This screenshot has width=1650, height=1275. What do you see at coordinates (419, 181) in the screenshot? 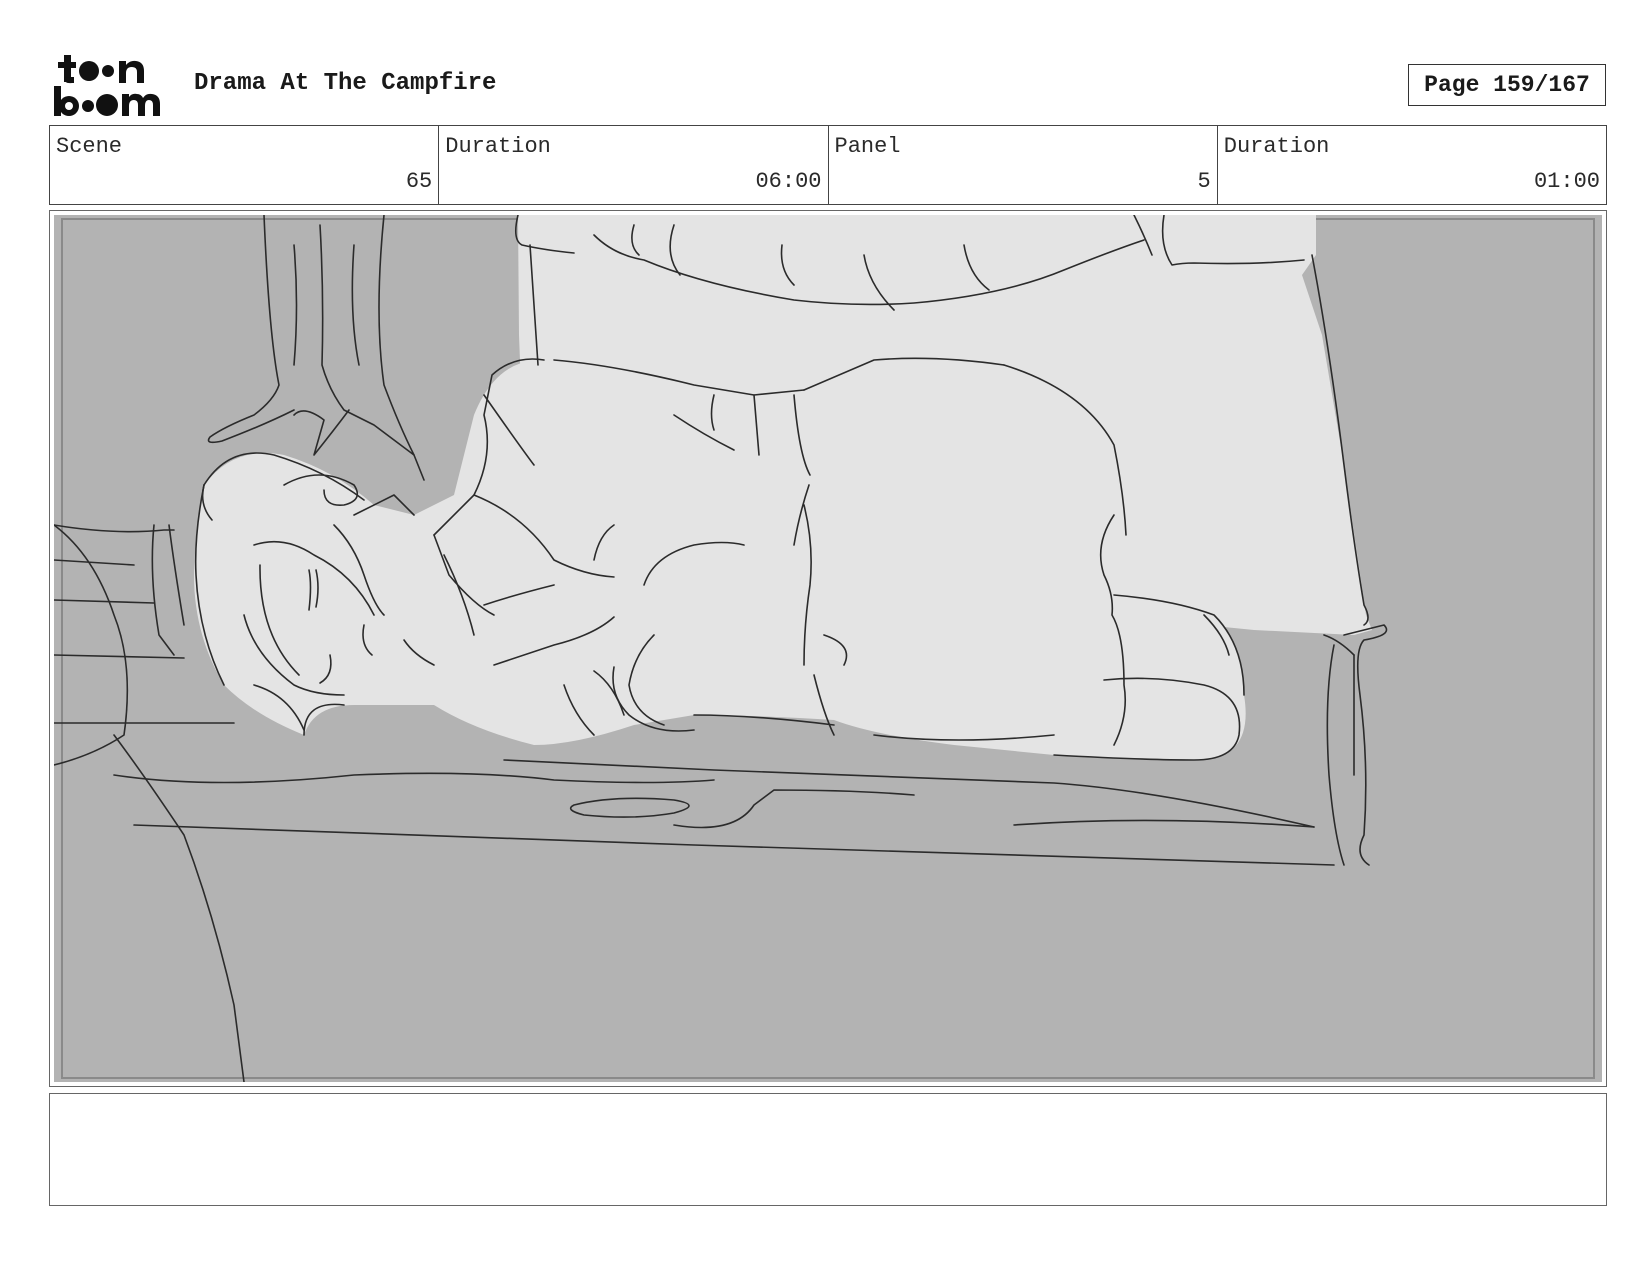
I see `scene-value: 65` at bounding box center [419, 181].